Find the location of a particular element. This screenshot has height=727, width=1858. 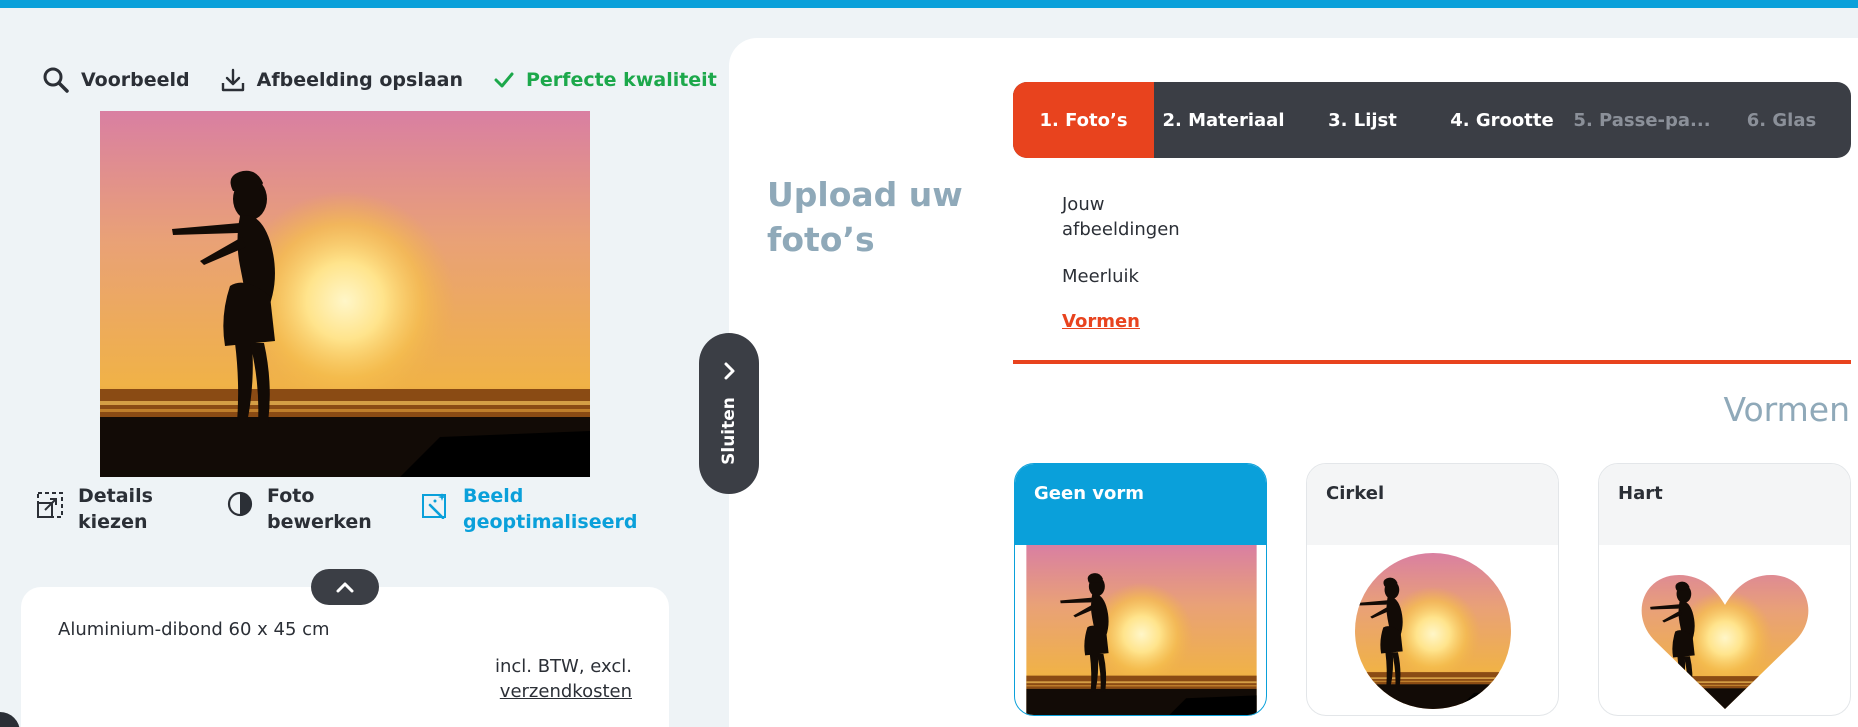

choose-details-button: Details kiezen is located at coordinates (122, 509).